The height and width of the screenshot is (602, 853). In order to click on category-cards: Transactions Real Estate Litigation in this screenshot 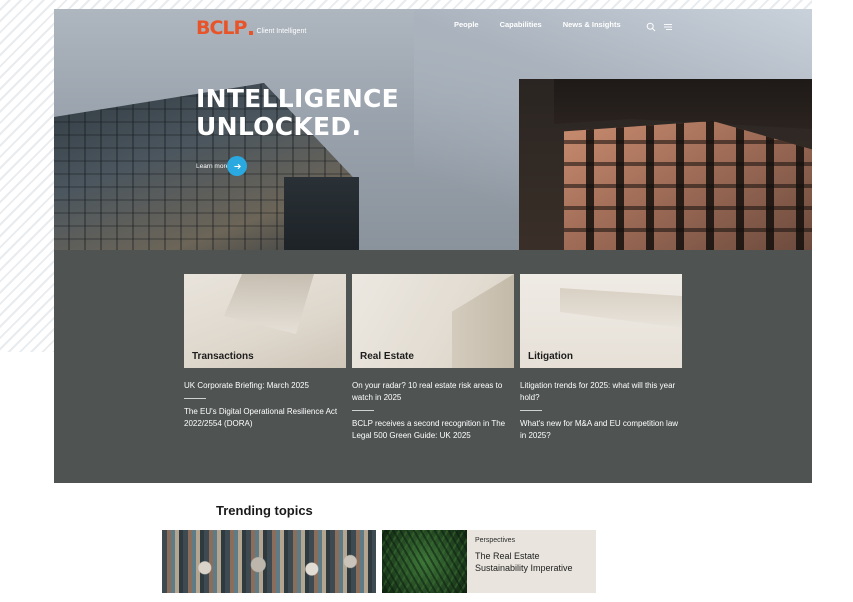, I will do `click(433, 321)`.